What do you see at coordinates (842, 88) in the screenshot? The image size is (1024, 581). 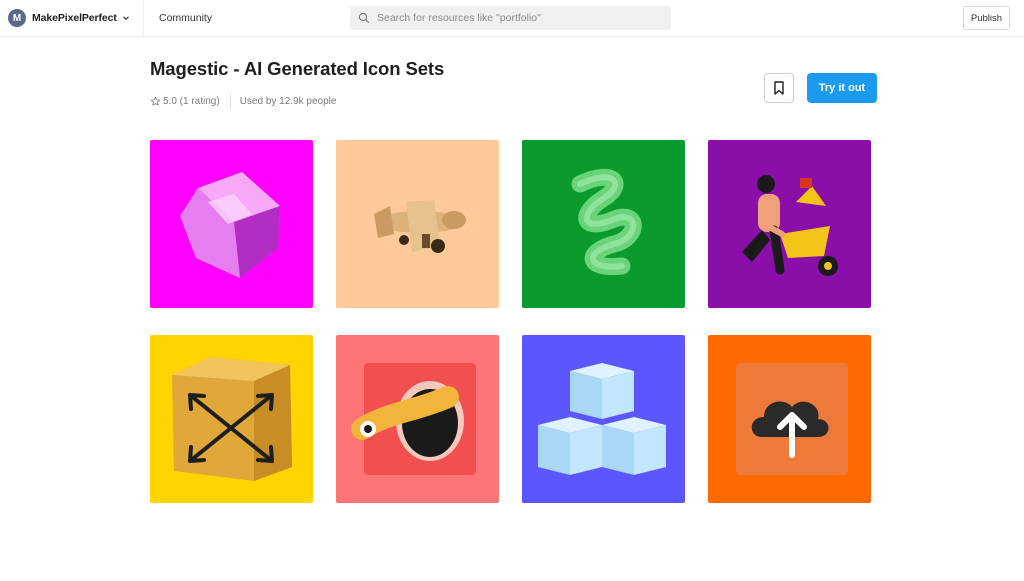 I see `try-it-out-button: Try it out` at bounding box center [842, 88].